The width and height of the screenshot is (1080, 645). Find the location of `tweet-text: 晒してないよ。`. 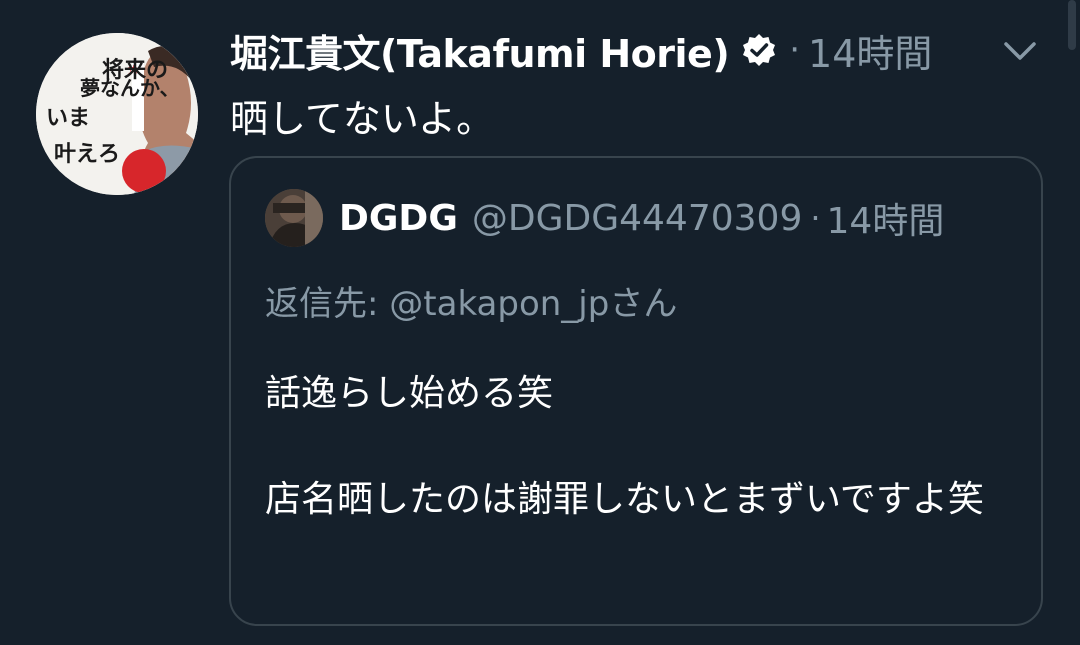

tweet-text: 晒してないよ。 is located at coordinates (362, 119).